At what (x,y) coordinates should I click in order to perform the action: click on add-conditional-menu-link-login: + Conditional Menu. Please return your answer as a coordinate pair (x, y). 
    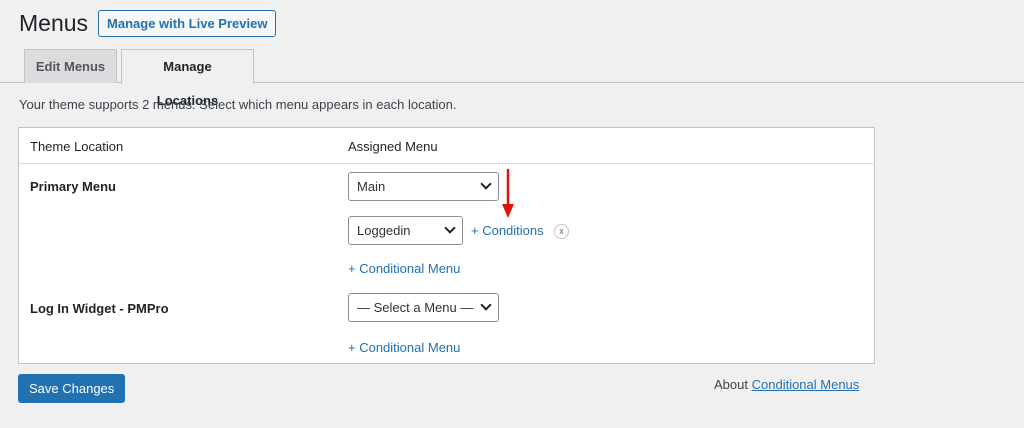
    Looking at the image, I should click on (404, 347).